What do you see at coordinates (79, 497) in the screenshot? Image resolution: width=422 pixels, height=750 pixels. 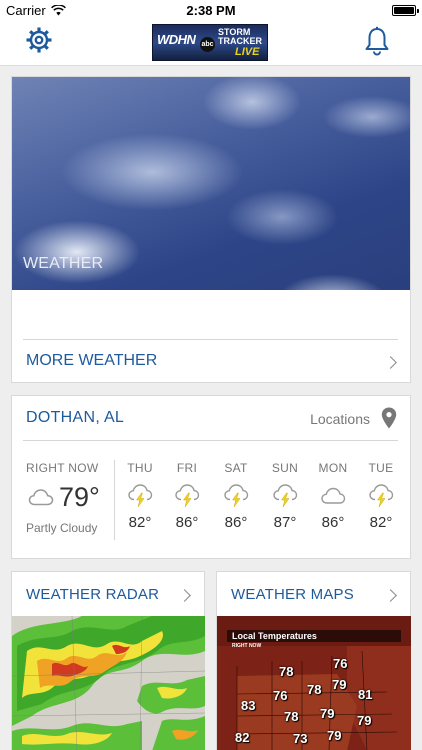 I see `current-temperature: 79°` at bounding box center [79, 497].